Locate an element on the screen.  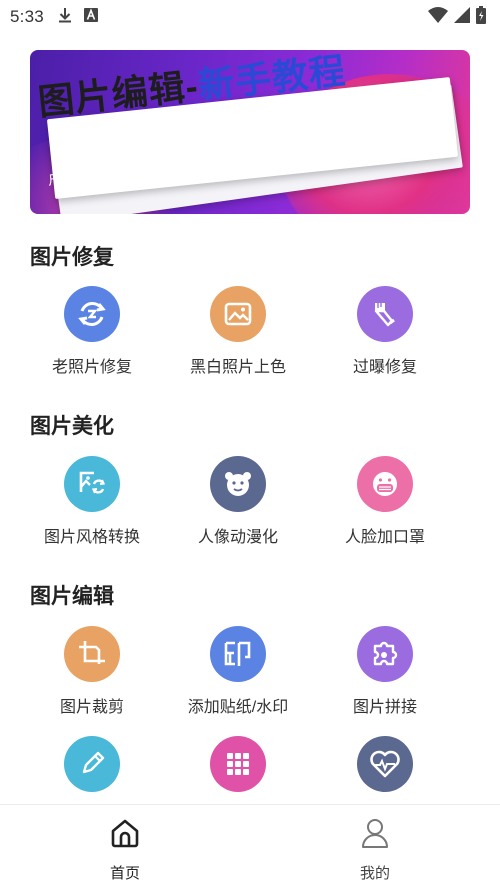
tool-health is located at coordinates (385, 764).